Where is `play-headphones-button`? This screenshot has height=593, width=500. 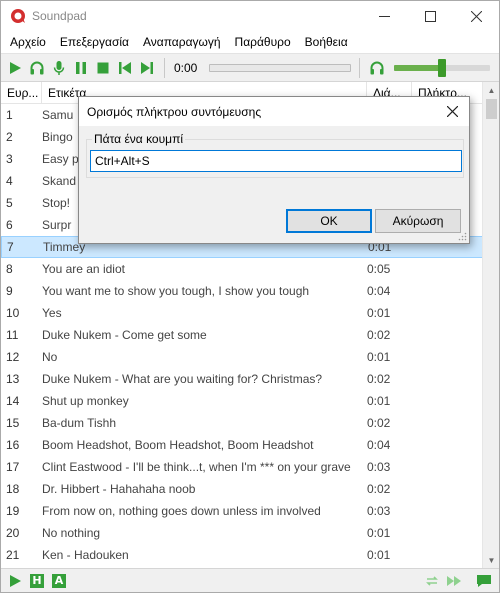 play-headphones-button is located at coordinates (37, 68).